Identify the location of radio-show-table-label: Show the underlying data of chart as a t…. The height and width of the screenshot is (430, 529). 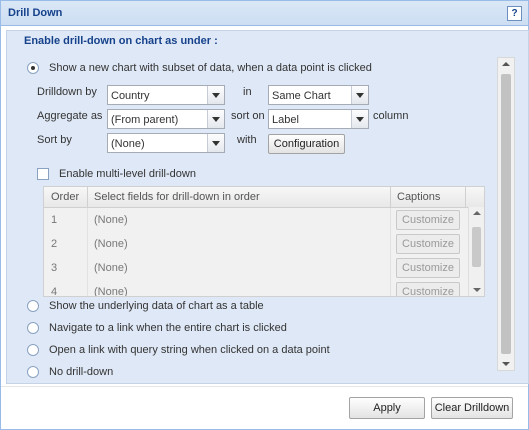
(156, 306).